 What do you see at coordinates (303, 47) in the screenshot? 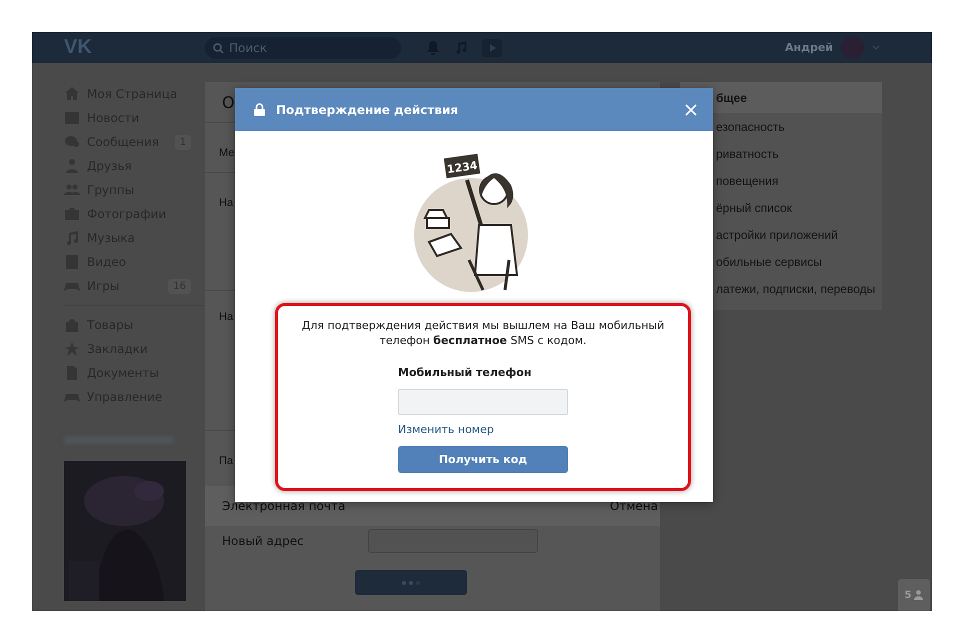
I see `search-field: Поиск` at bounding box center [303, 47].